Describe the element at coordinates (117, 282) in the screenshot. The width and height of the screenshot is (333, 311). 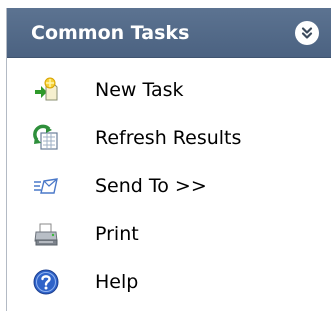
I see `task-label: Help` at that location.